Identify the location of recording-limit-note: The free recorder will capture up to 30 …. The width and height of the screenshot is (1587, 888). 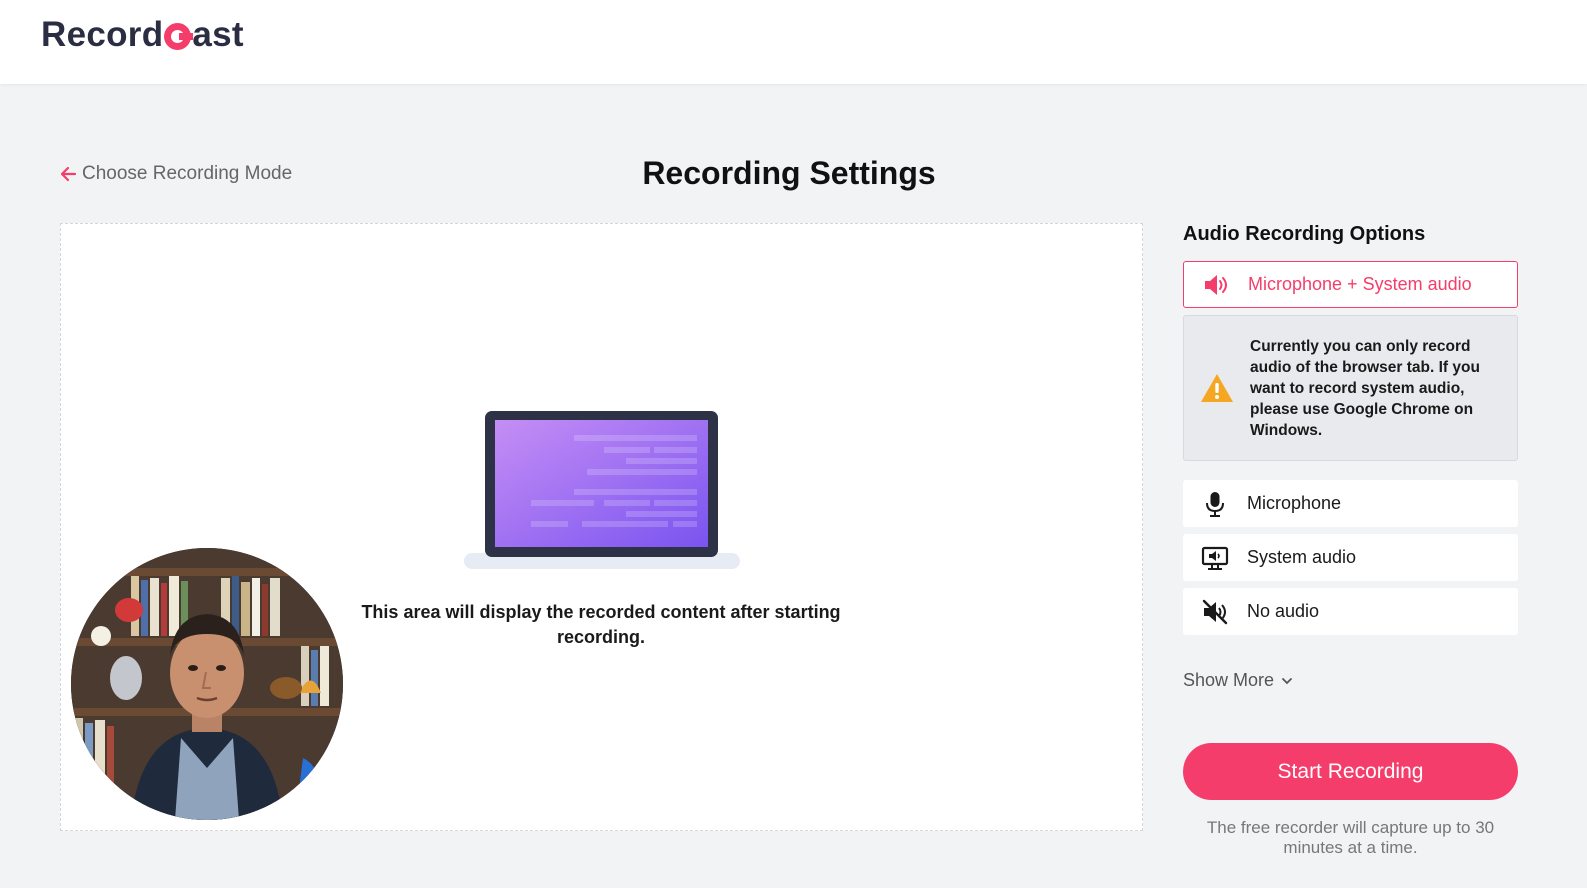
(1350, 837).